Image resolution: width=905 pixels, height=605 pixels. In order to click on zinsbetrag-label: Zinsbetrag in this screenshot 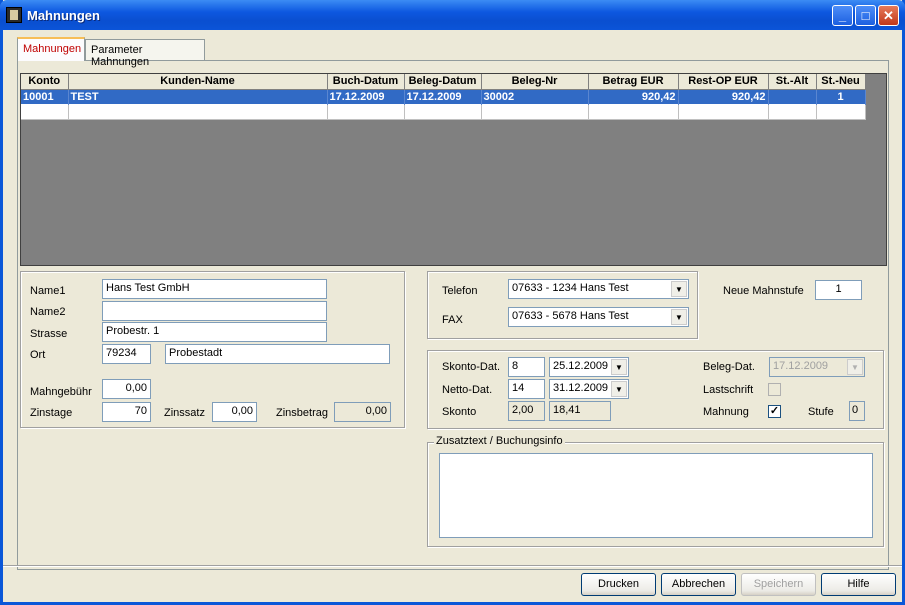, I will do `click(302, 413)`.